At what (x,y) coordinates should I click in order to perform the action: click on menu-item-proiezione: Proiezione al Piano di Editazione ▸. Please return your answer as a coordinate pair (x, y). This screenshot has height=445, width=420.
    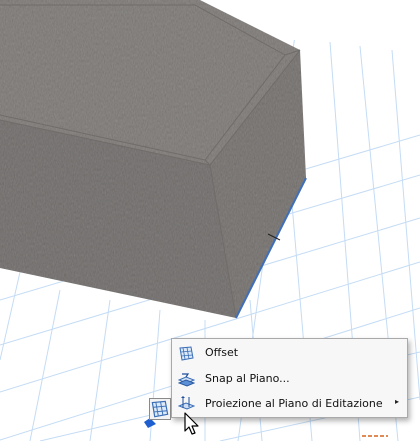
    Looking at the image, I should click on (289, 404).